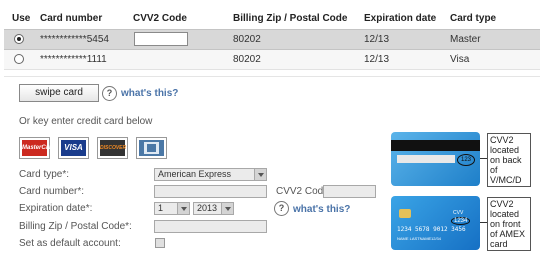 The image size is (544, 264). I want to click on cvv-front-callout: CVV2 located on front of AMEX card, so click(509, 224).